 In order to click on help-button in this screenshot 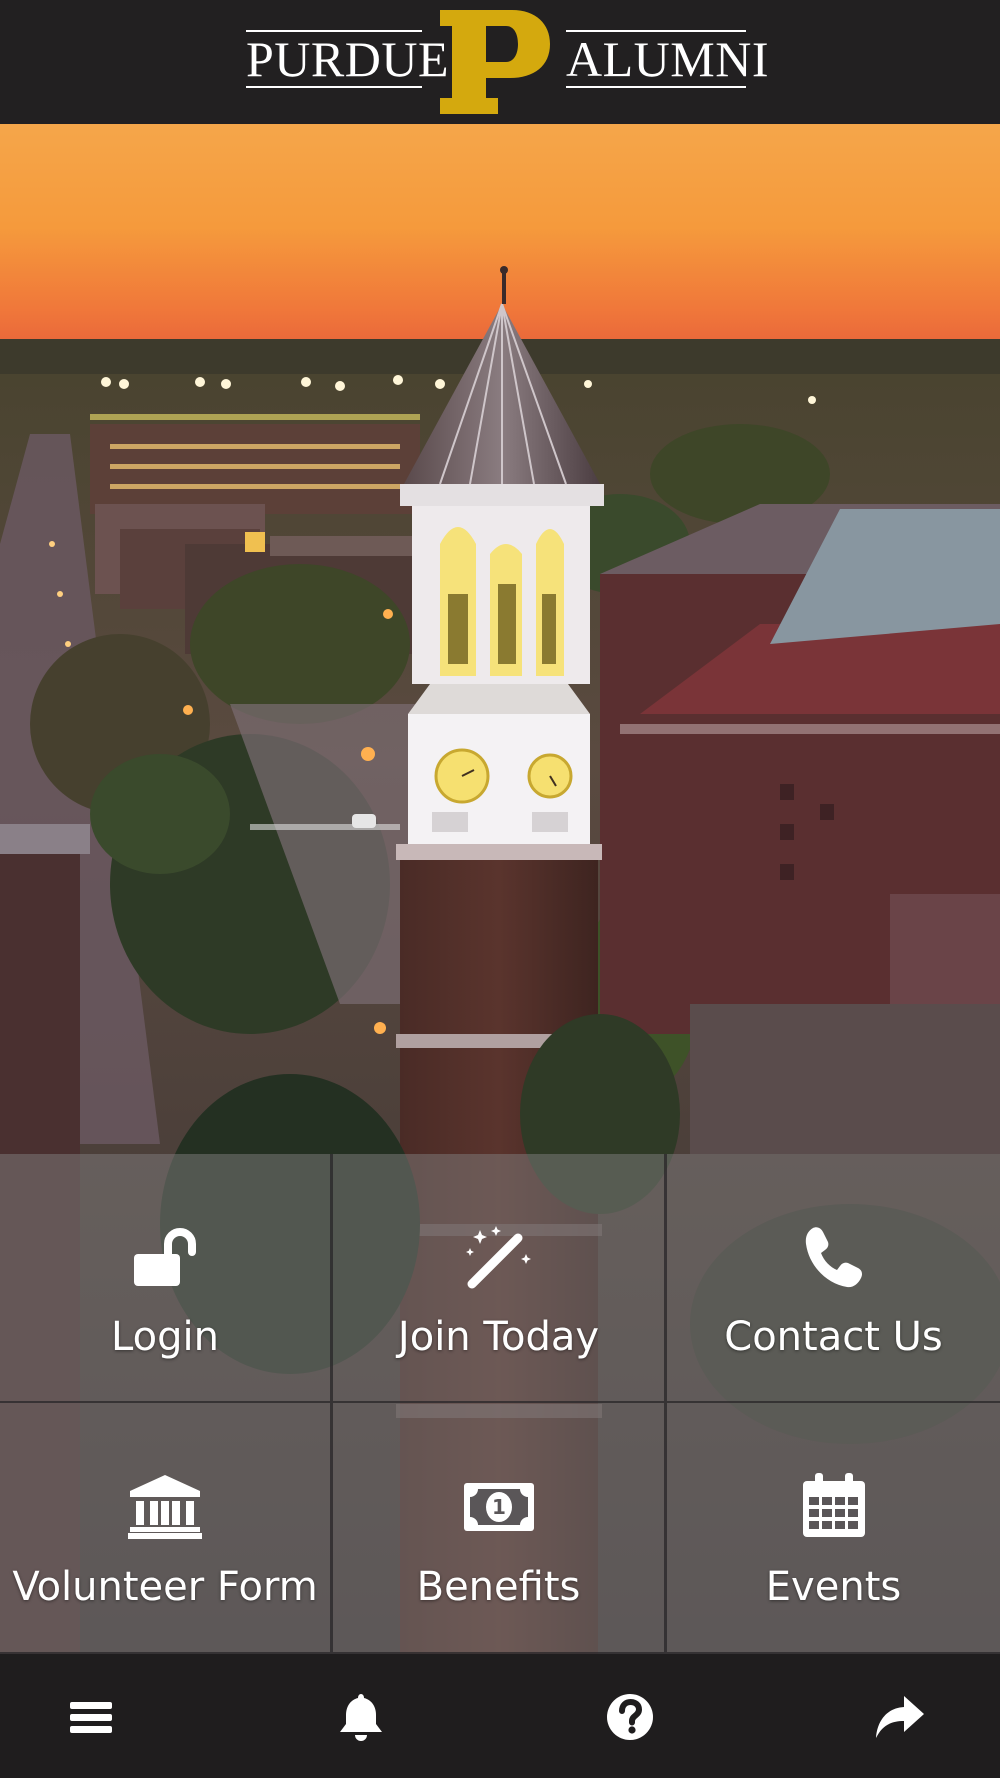, I will do `click(630, 1717)`.